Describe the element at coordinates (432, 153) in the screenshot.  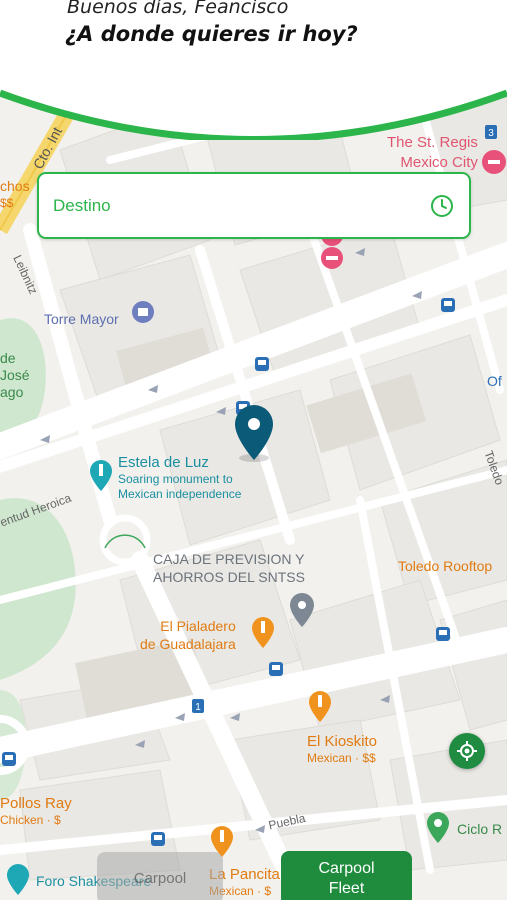
I see `poi-st-regis: The St. Regis Mexico City` at that location.